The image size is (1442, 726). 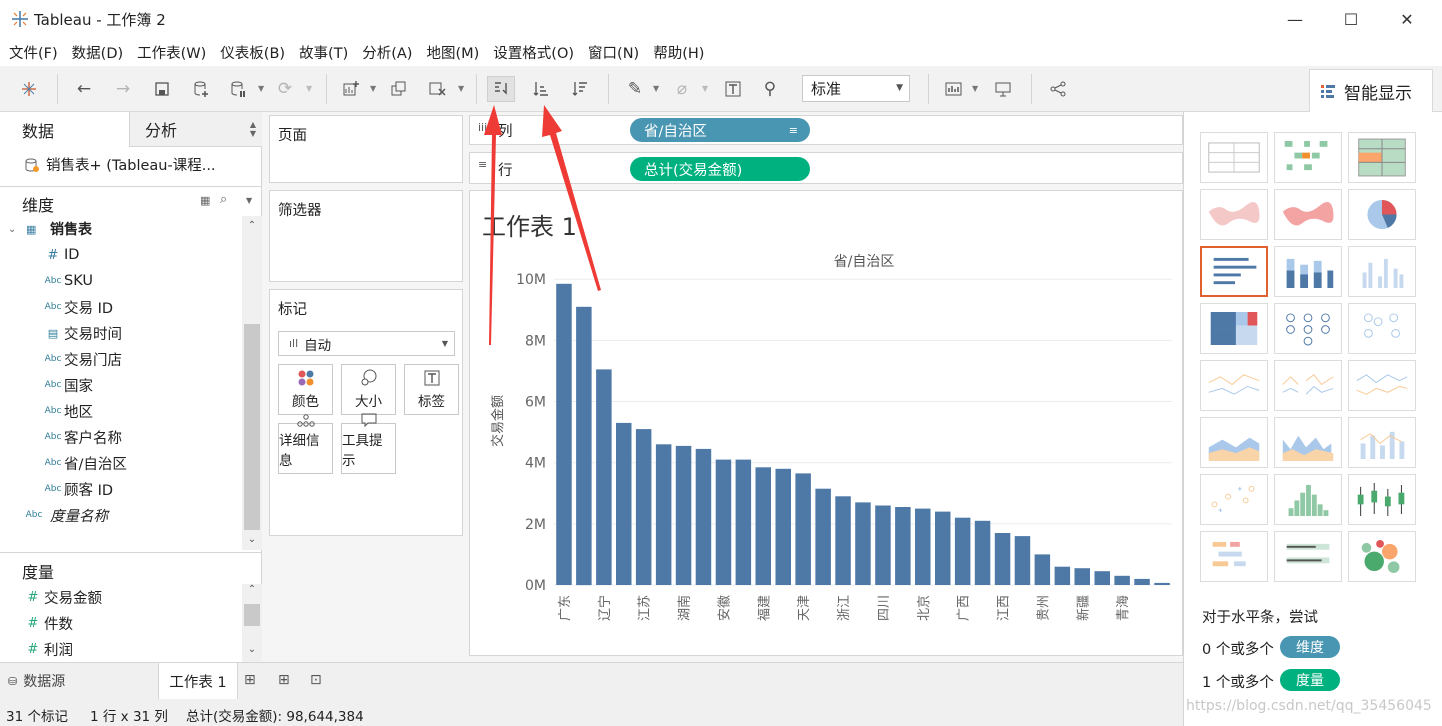 I want to click on chart-type-stacked-bars, so click(x=1308, y=271).